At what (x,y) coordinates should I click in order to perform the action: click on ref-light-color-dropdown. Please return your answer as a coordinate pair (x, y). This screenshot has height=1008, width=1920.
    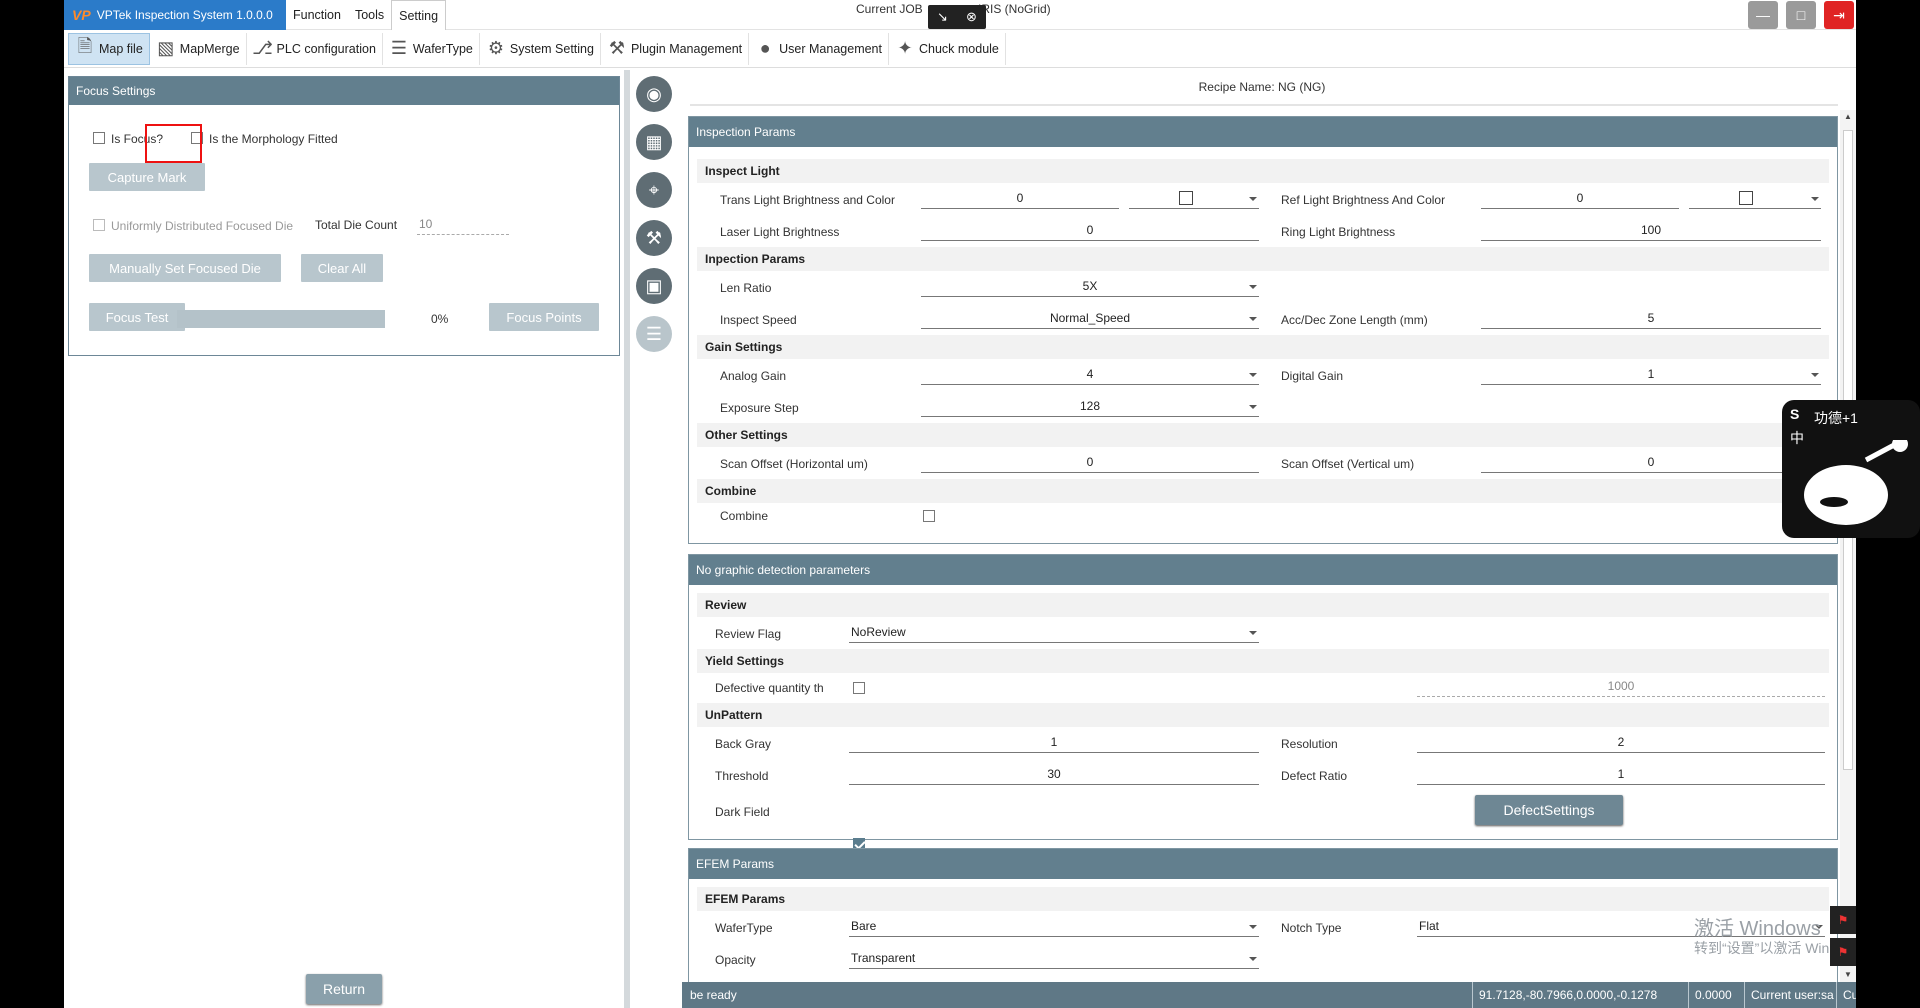
    Looking at the image, I should click on (1755, 199).